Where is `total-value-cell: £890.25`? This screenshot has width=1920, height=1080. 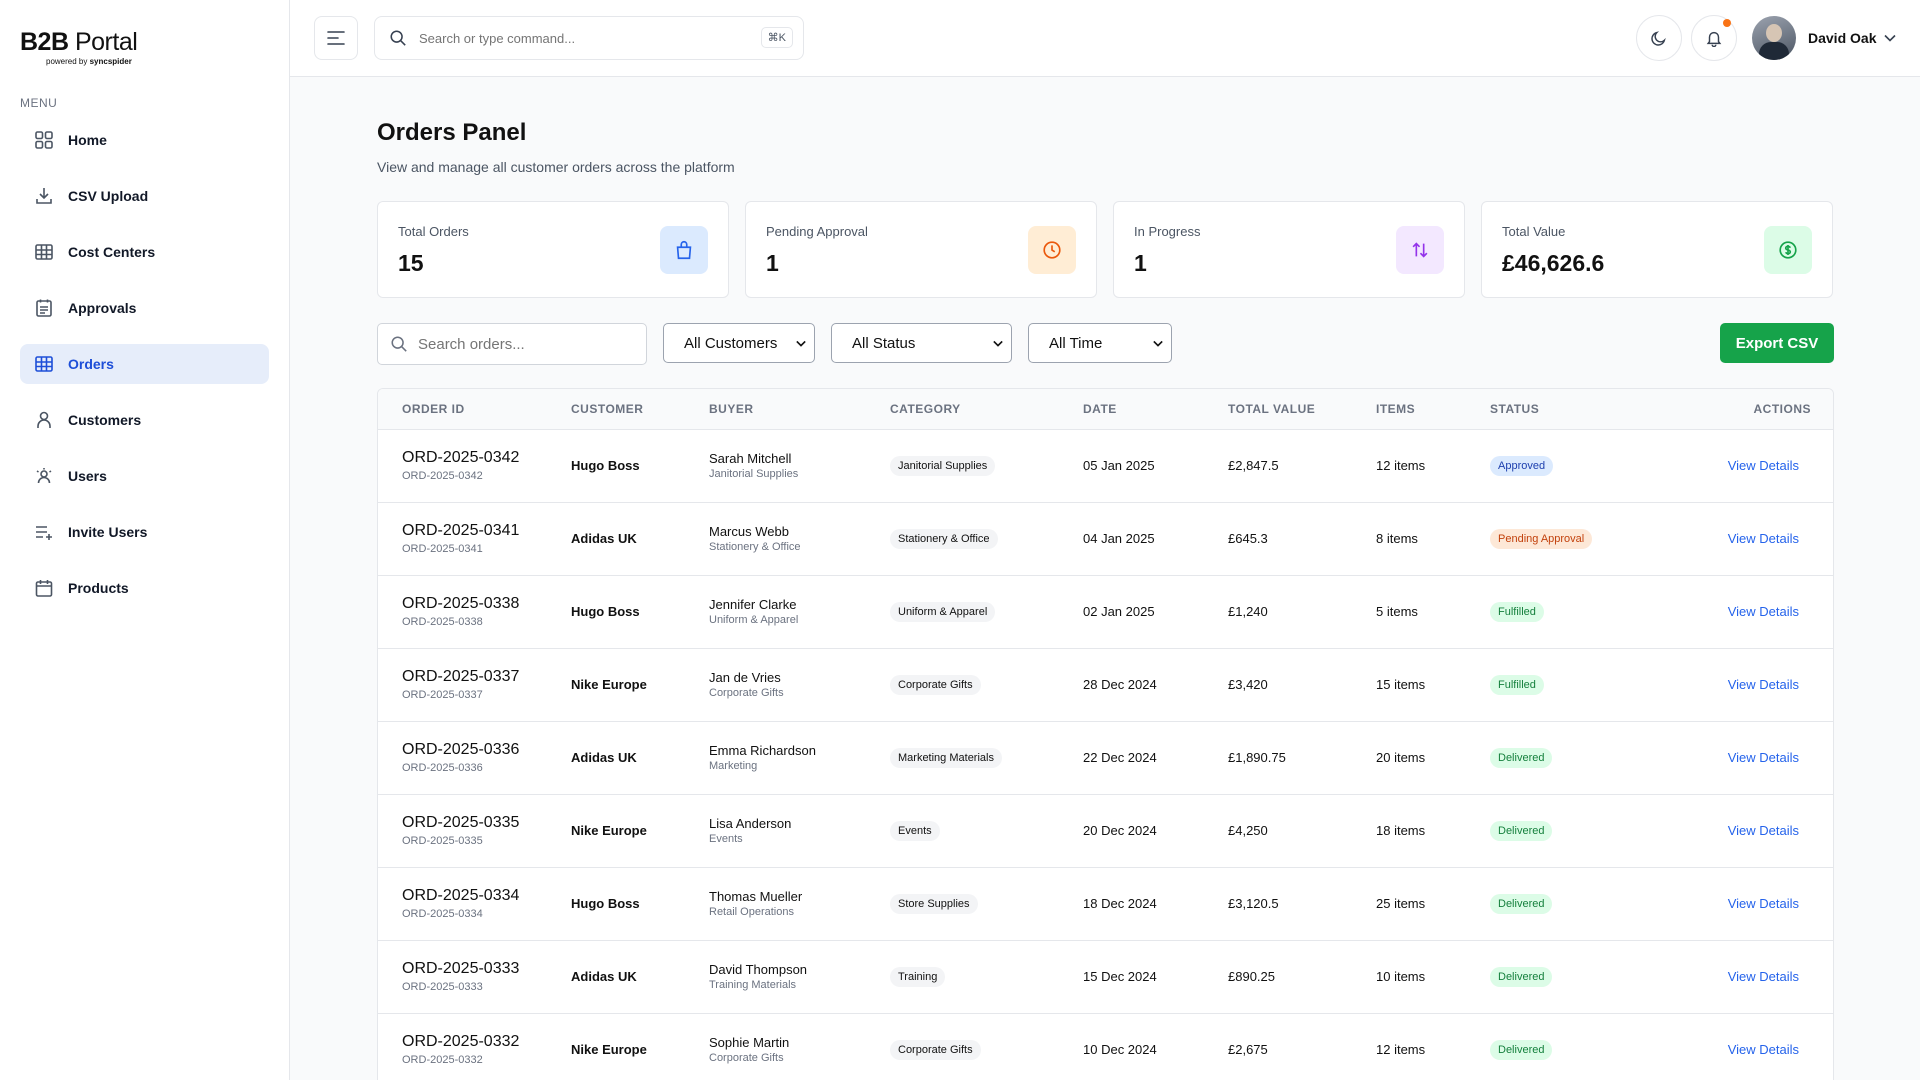 total-value-cell: £890.25 is located at coordinates (1251, 976).